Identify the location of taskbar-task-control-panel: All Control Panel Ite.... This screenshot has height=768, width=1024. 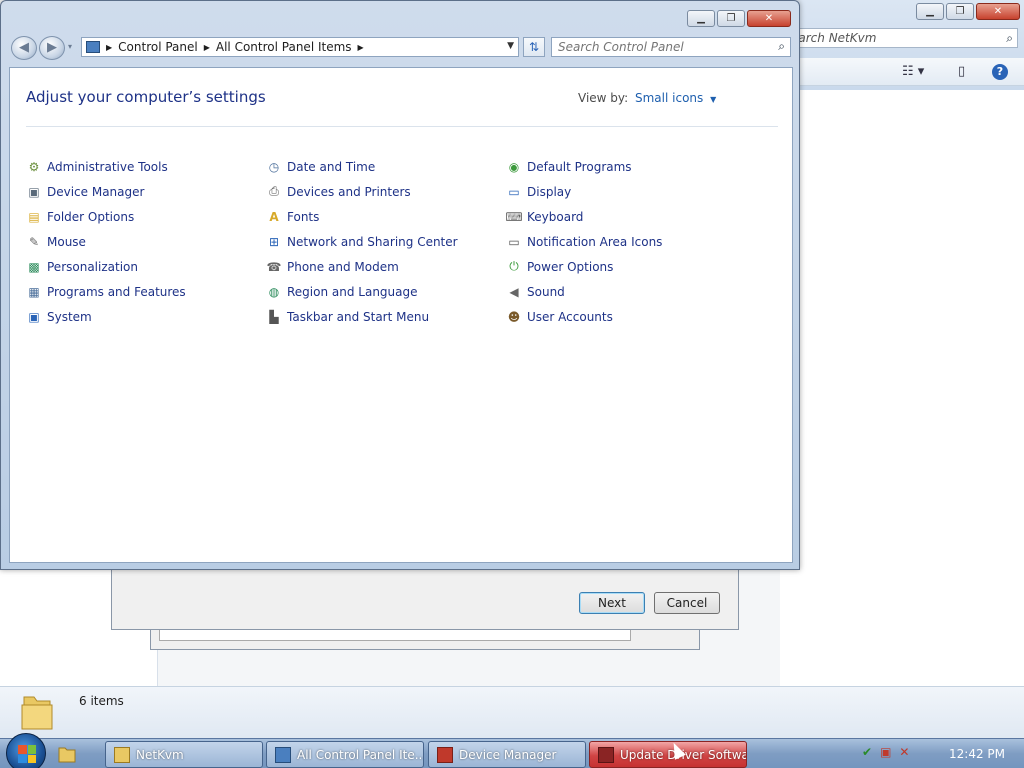
(345, 754).